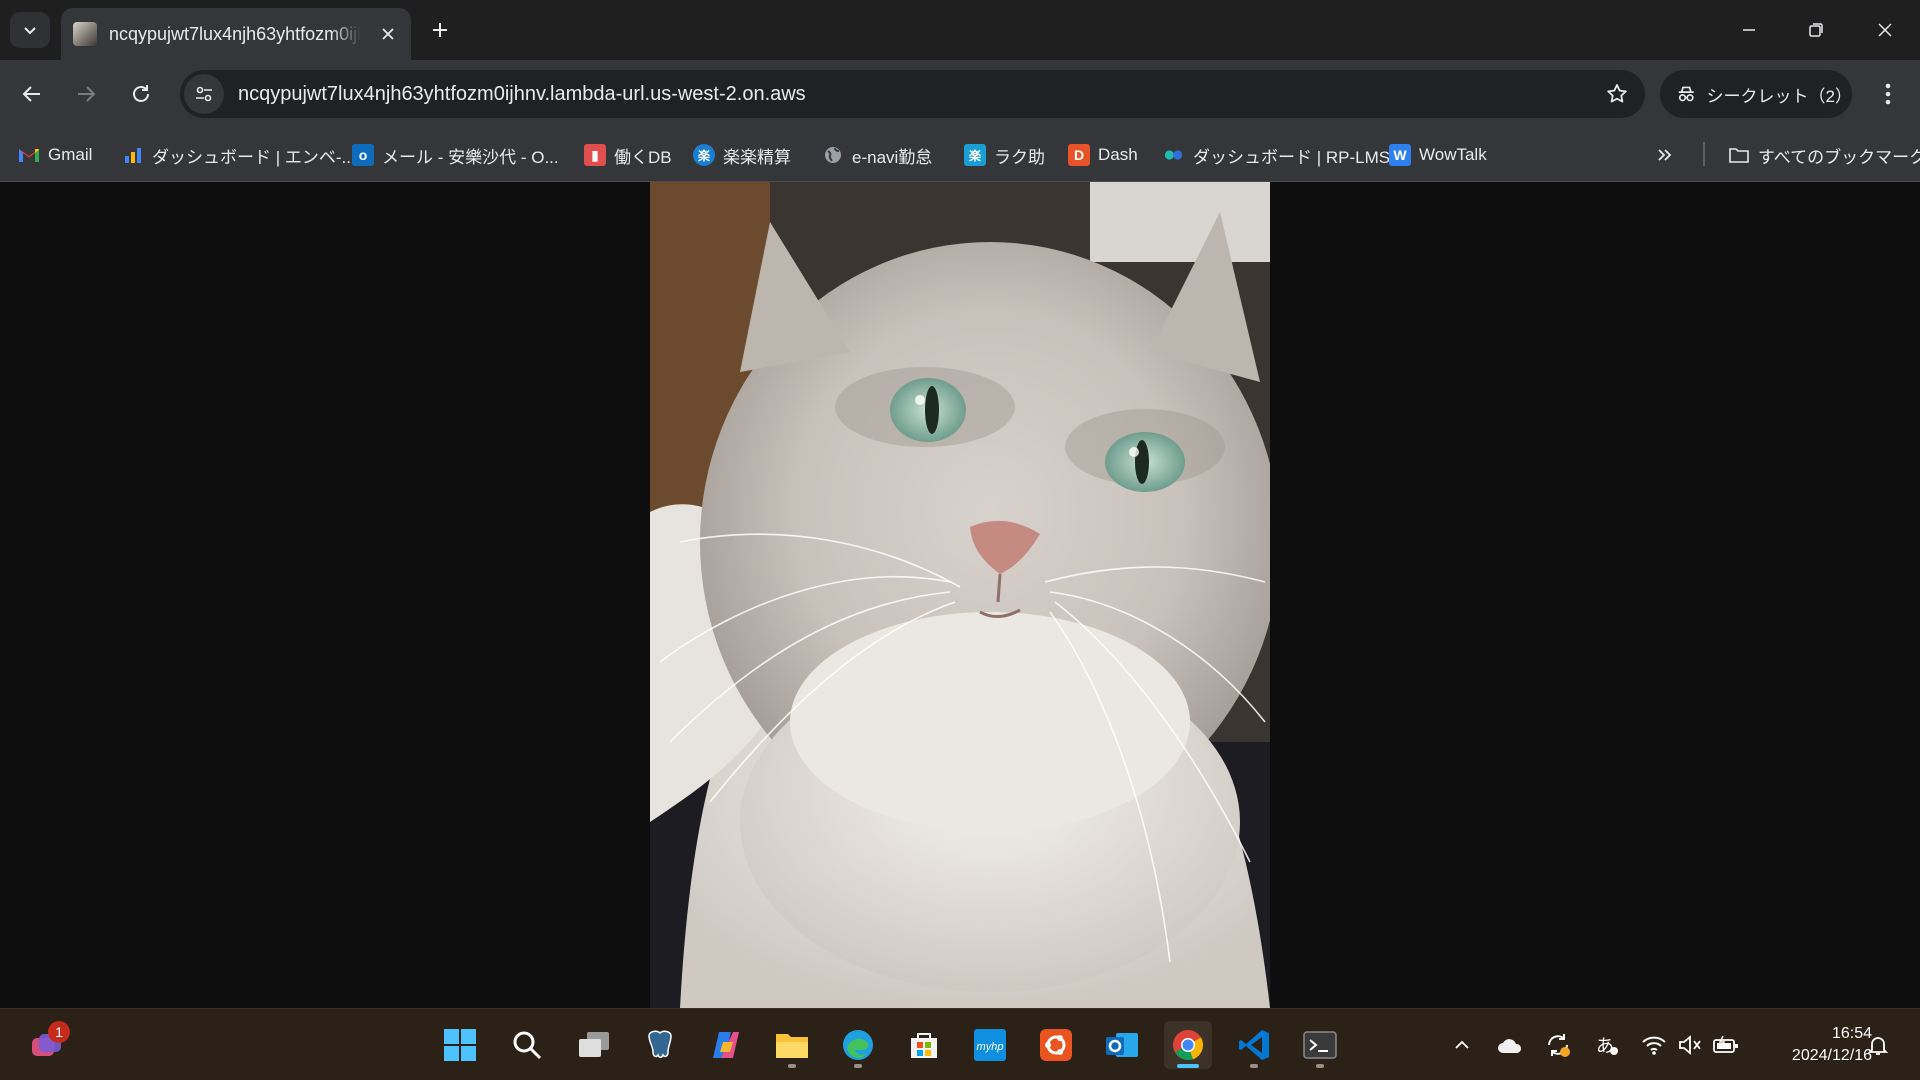  What do you see at coordinates (1438, 155) in the screenshot?
I see `bookmark-wowtalk: W WowTalk` at bounding box center [1438, 155].